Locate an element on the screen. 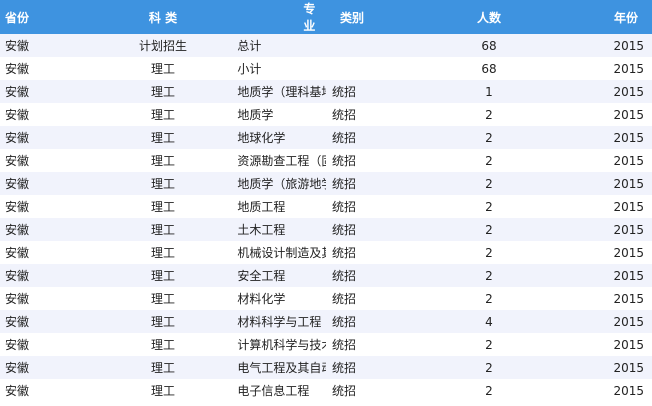  header-major: 专 业 is located at coordinates (309, 17).